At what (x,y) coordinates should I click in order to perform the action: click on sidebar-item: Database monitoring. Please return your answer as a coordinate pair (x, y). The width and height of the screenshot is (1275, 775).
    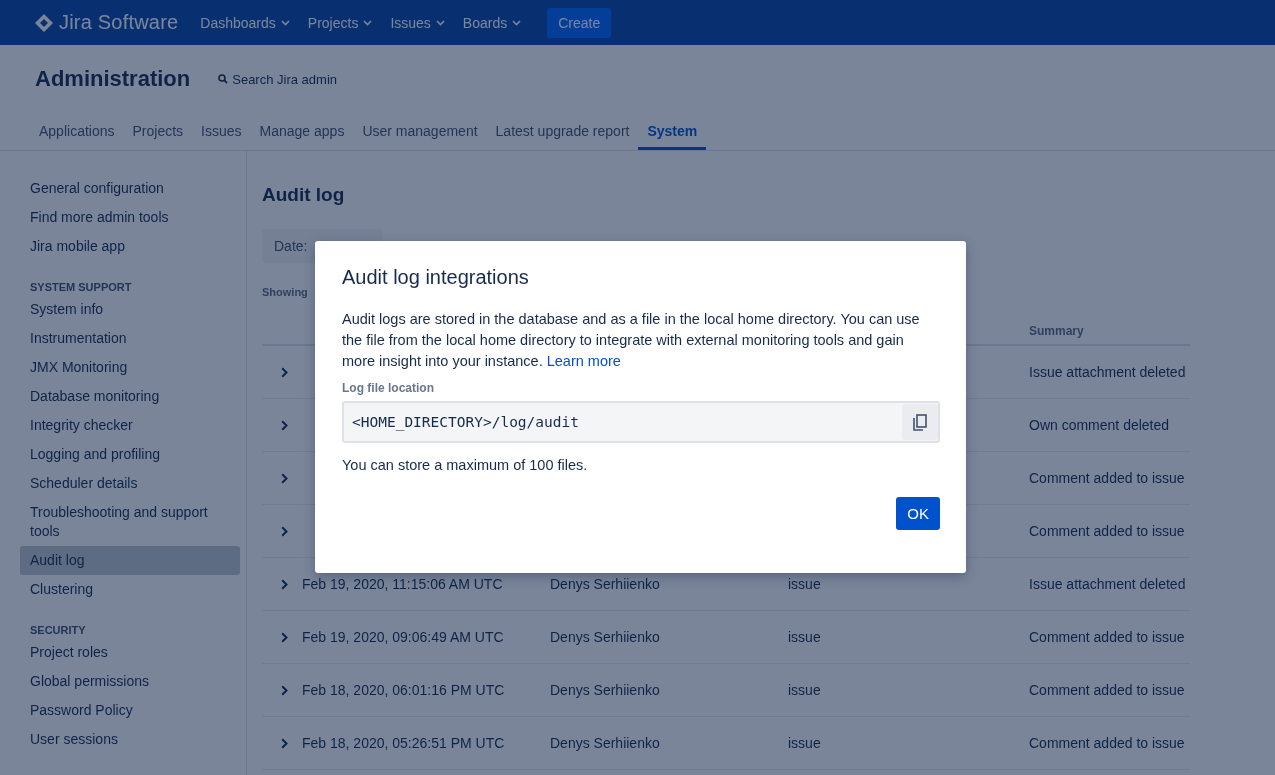
    Looking at the image, I should click on (130, 396).